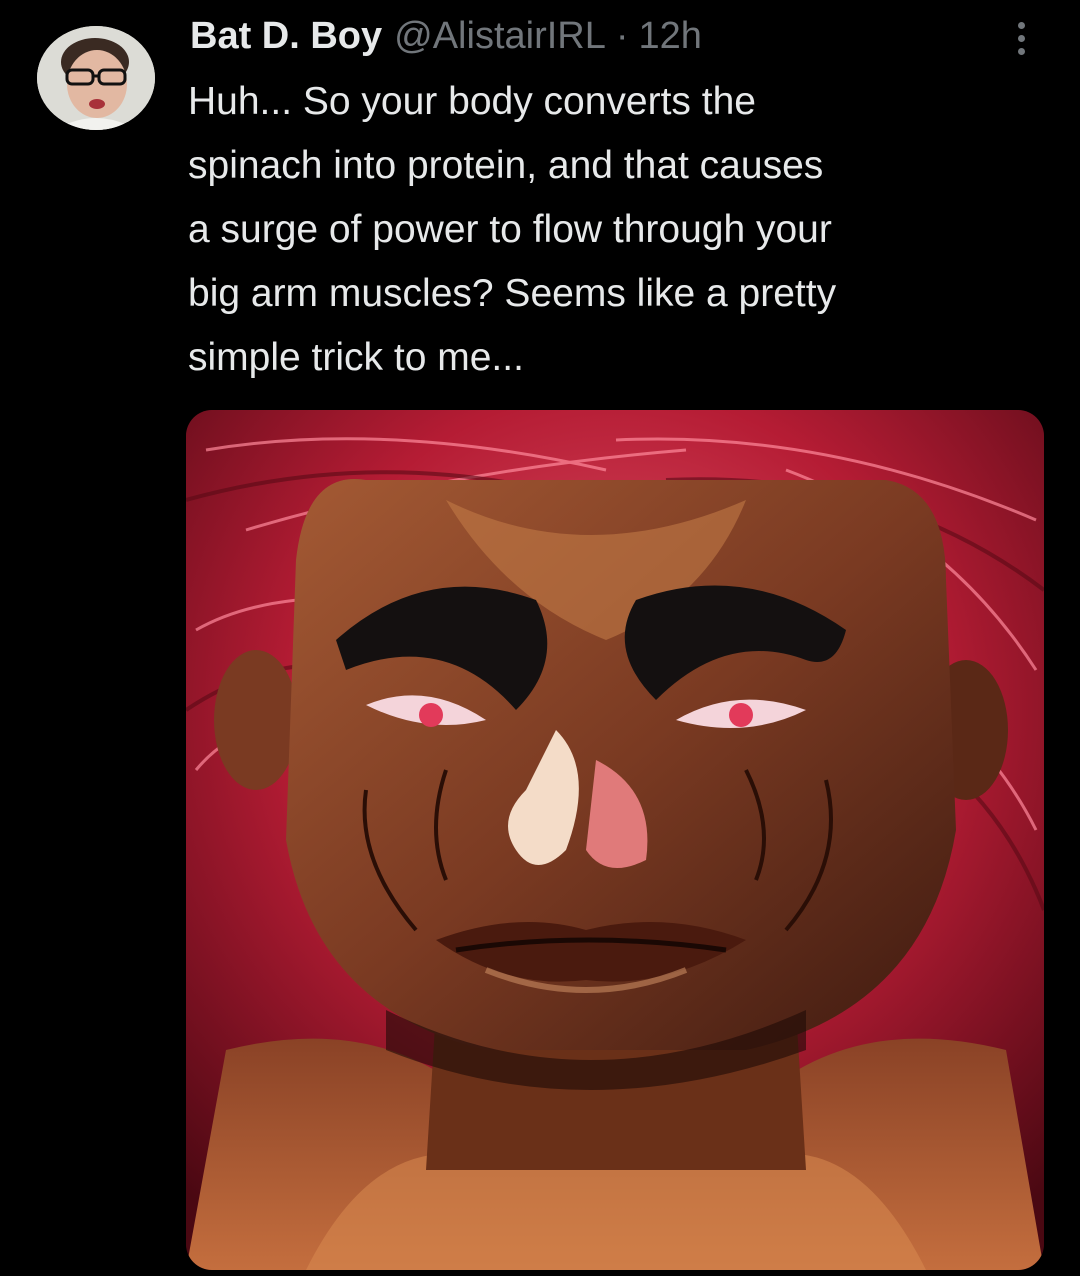 Image resolution: width=1080 pixels, height=1276 pixels. I want to click on tweet-header: Bat D. Boy @AlistairIRL · 12h, so click(446, 36).